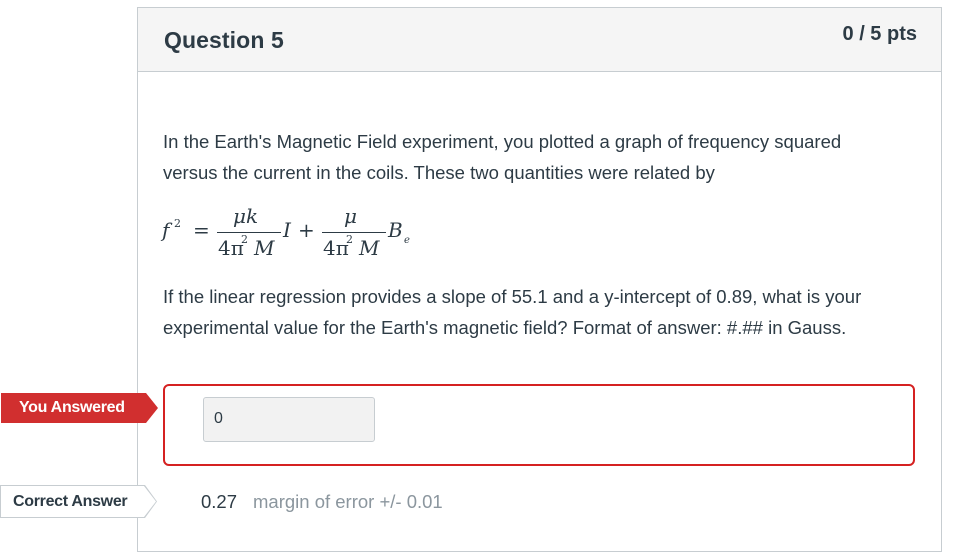 The height and width of the screenshot is (560, 962). Describe the element at coordinates (244, 239) in the screenshot. I see `formula-denominator-1-exponent: 2` at that location.